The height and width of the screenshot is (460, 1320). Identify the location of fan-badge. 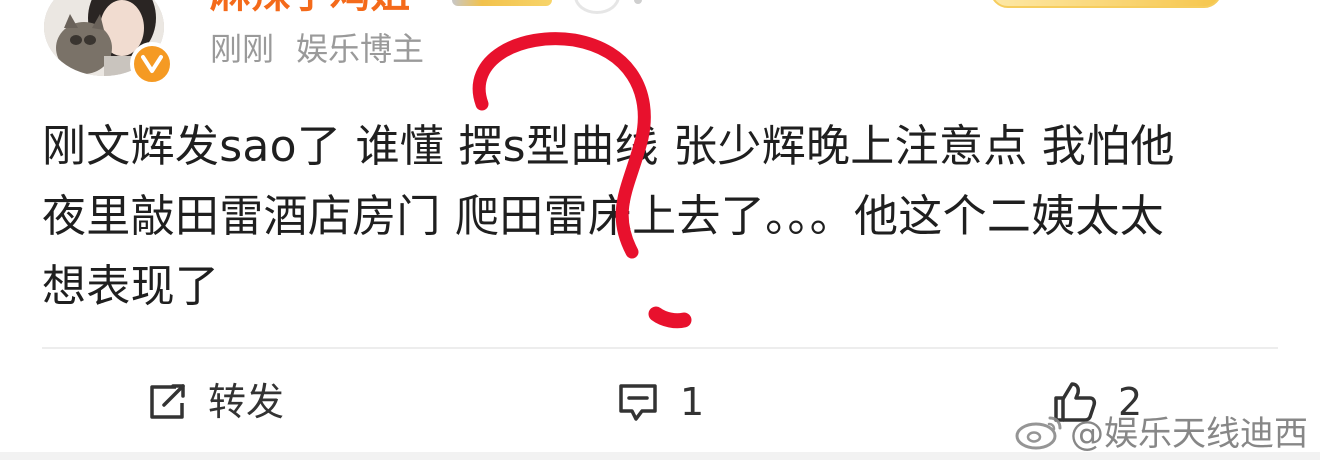
(597, 7).